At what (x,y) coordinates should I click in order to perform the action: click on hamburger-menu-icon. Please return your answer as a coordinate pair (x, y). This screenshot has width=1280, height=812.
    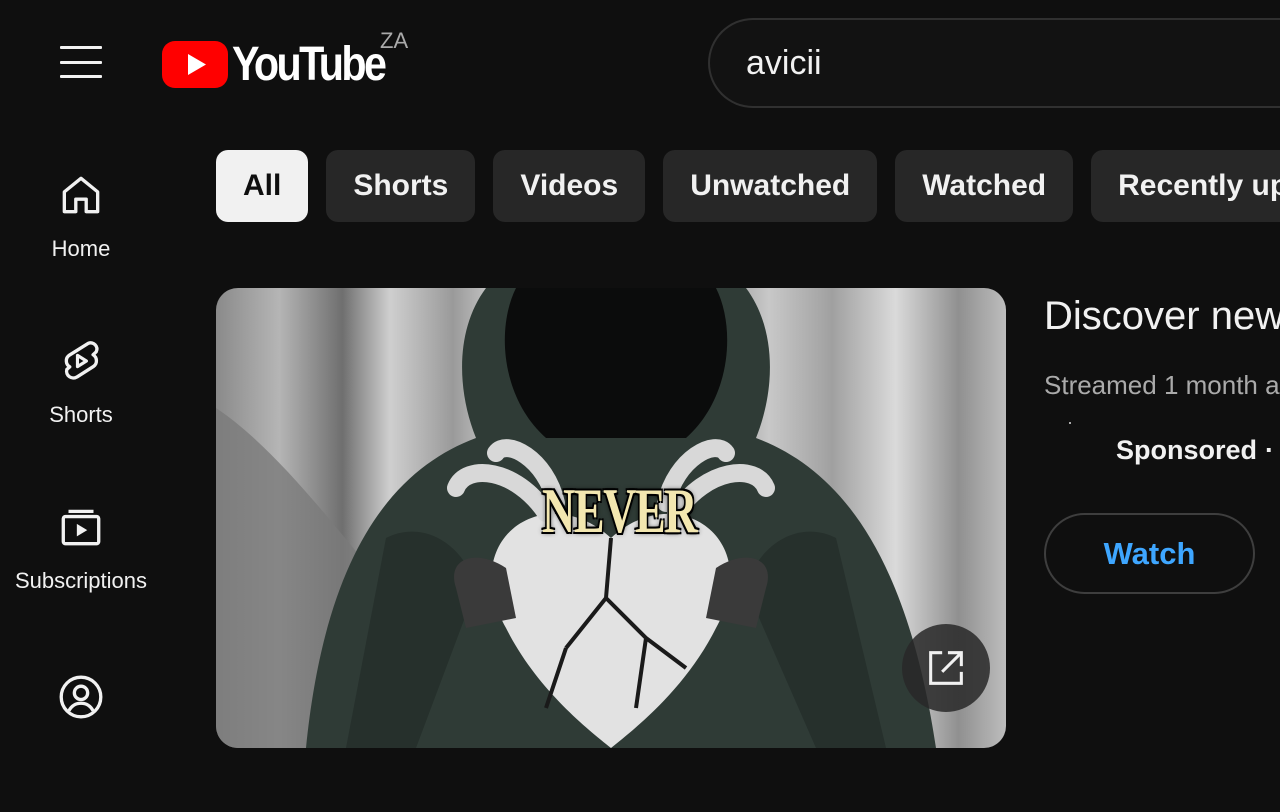
    Looking at the image, I should click on (81, 62).